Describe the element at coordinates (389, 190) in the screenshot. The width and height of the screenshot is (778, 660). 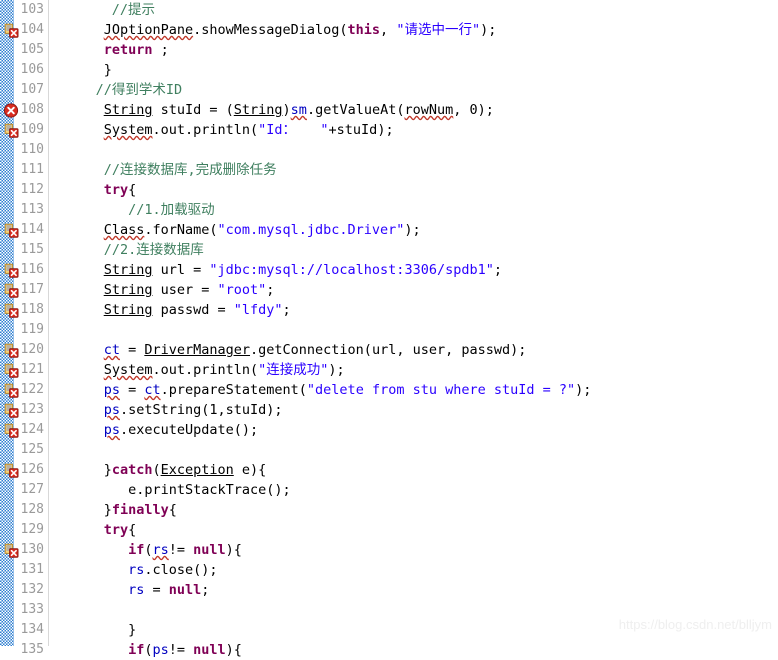
I see `table-row: 112 try{` at that location.